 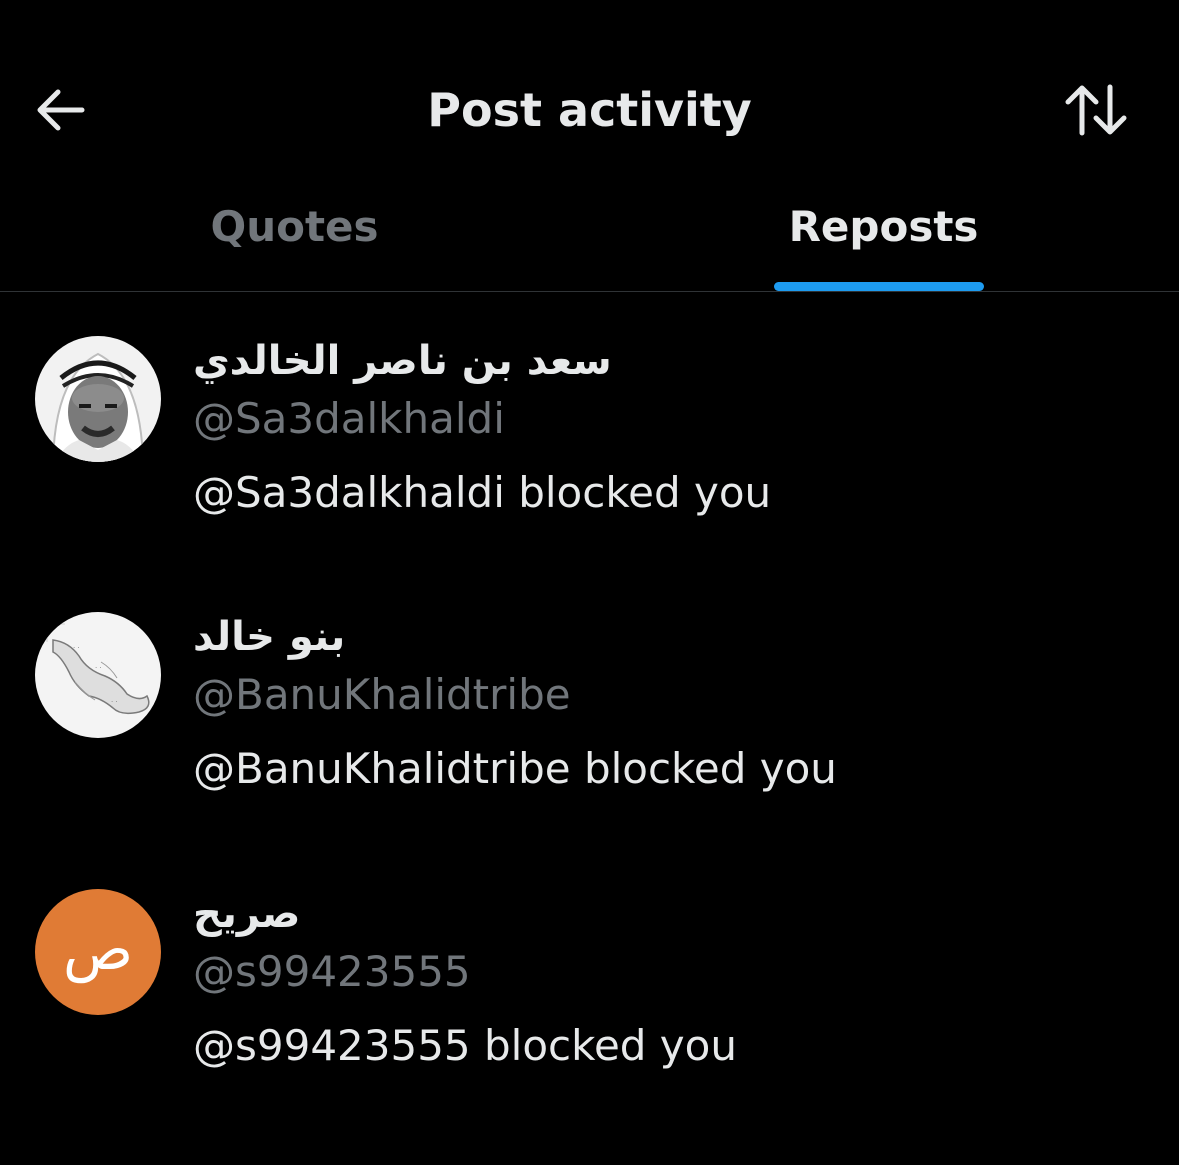 I want to click on sort-button, so click(x=1096, y=110).